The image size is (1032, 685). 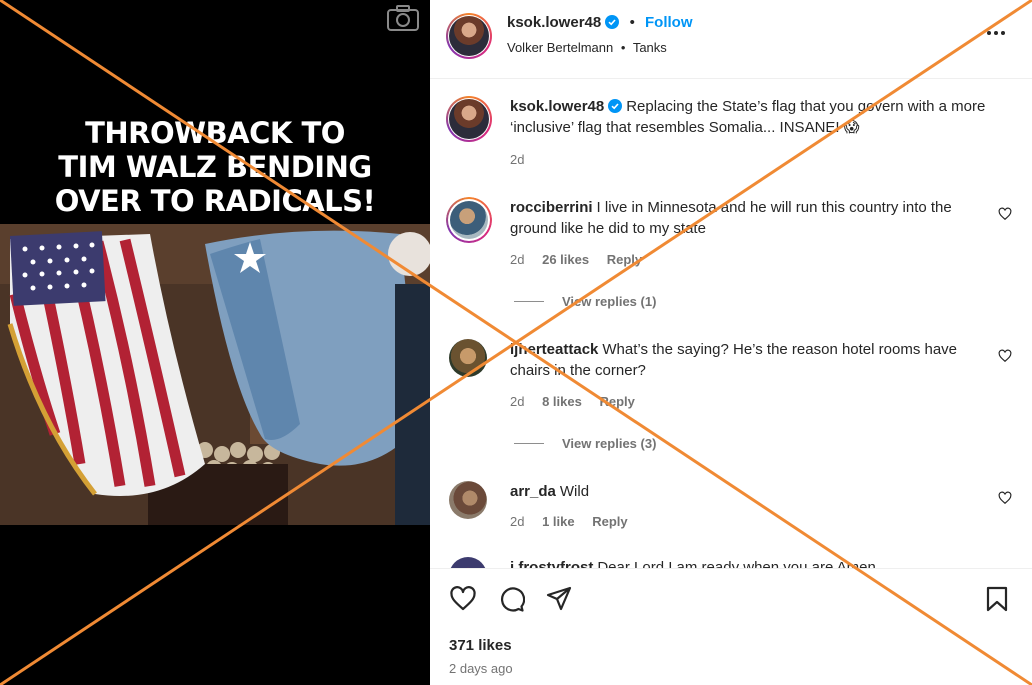 What do you see at coordinates (736, 563) in the screenshot?
I see `comment-text: Dear Lord I am ready when you are Amen` at bounding box center [736, 563].